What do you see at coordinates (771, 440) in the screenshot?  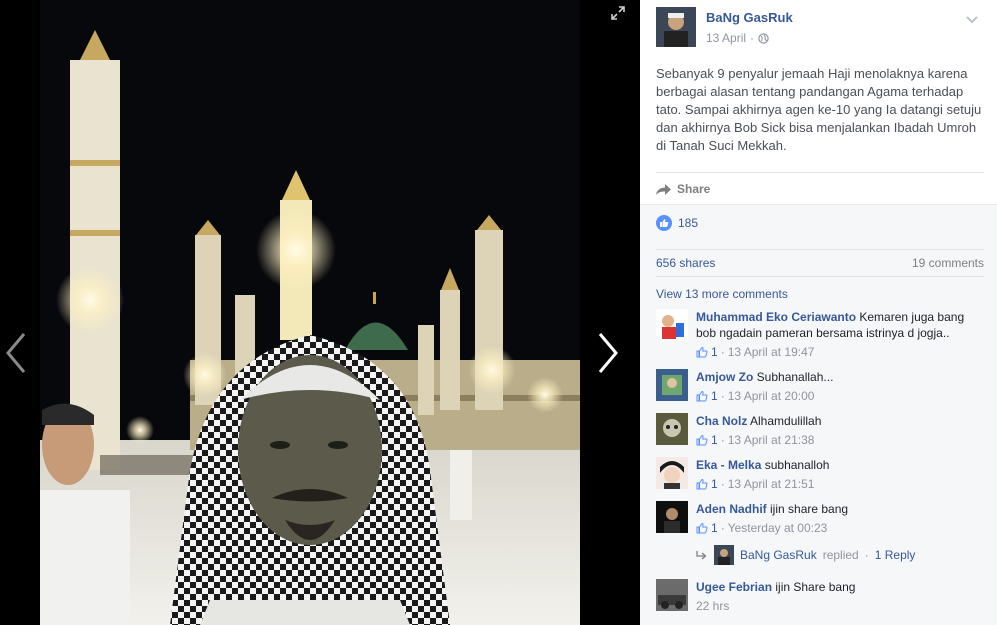 I see `comment-time: 13 April at 21:38` at bounding box center [771, 440].